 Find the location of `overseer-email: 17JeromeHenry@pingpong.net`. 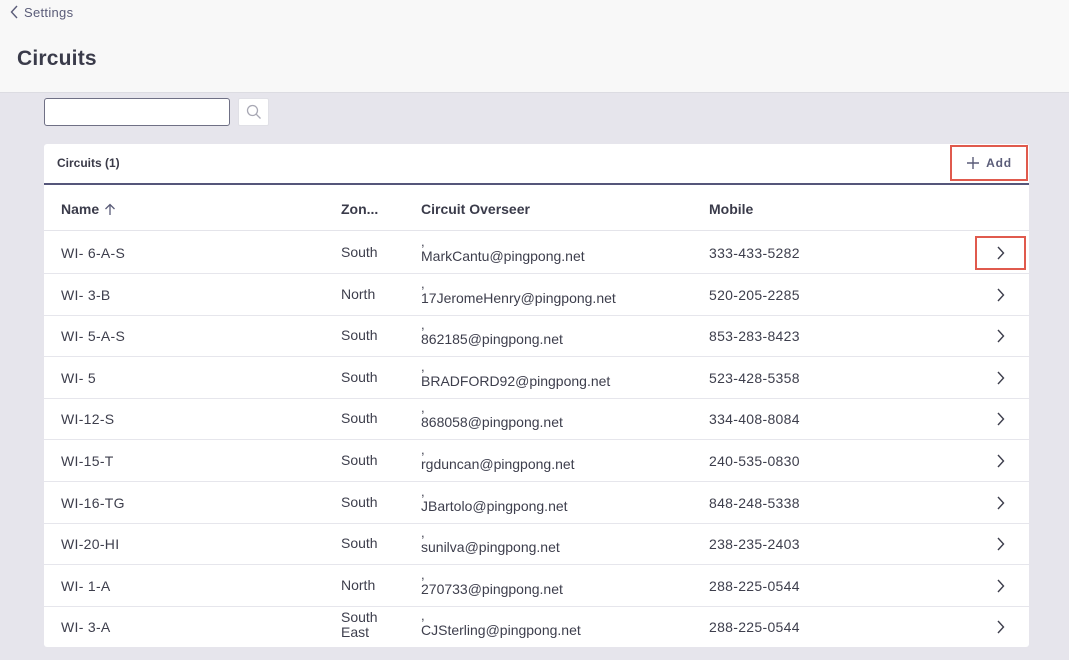

overseer-email: 17JeromeHenry@pingpong.net is located at coordinates (518, 298).